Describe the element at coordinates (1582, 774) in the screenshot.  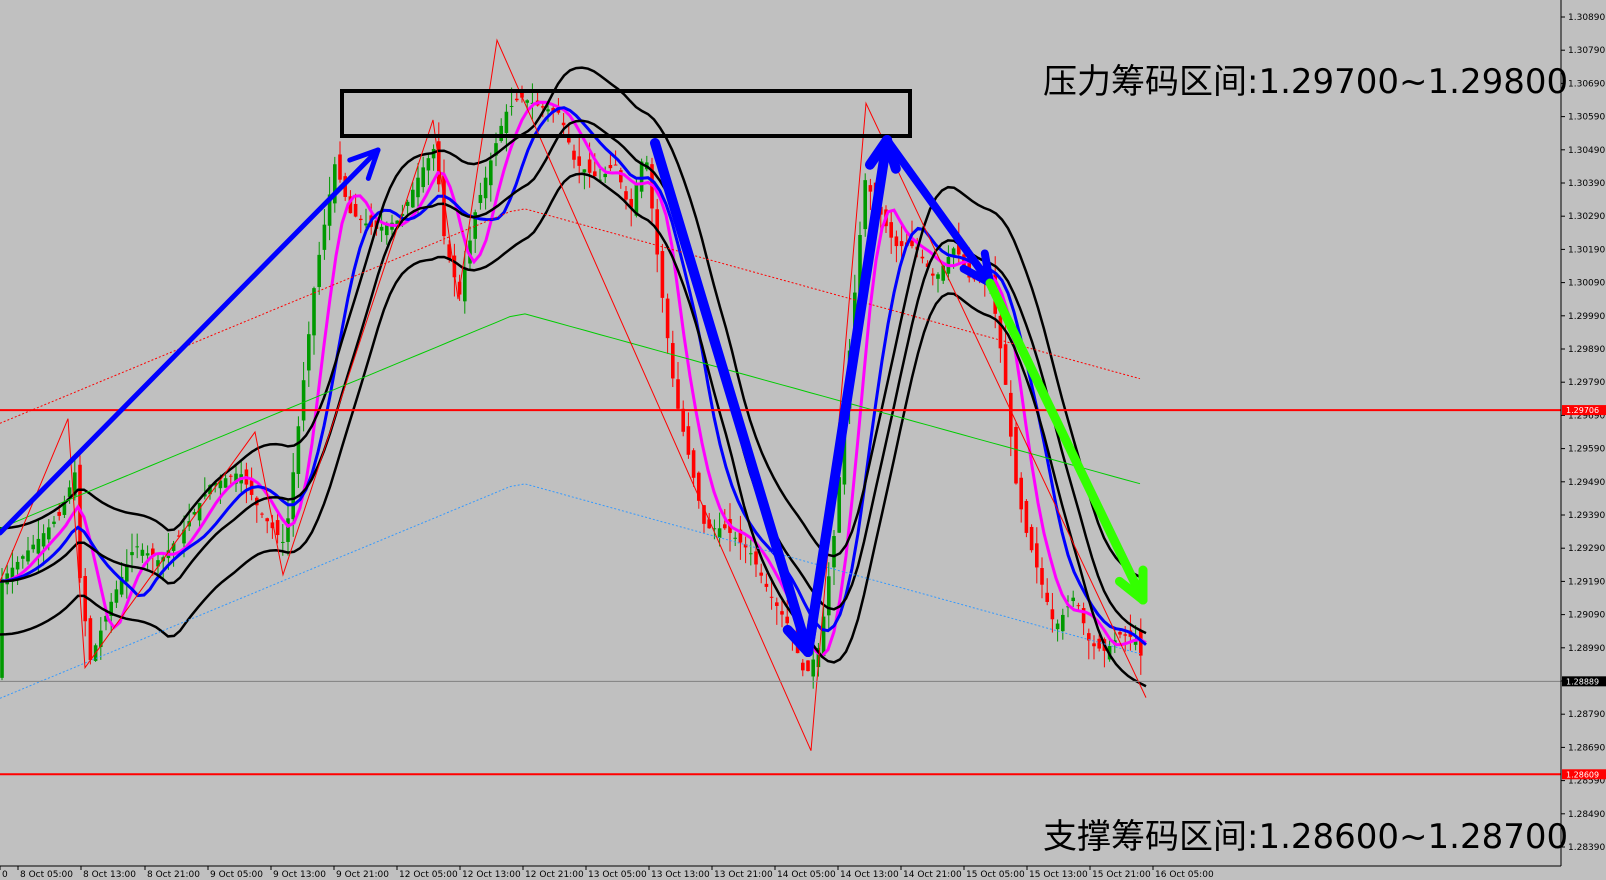
I see `level-price-tag-label: 1.28609` at that location.